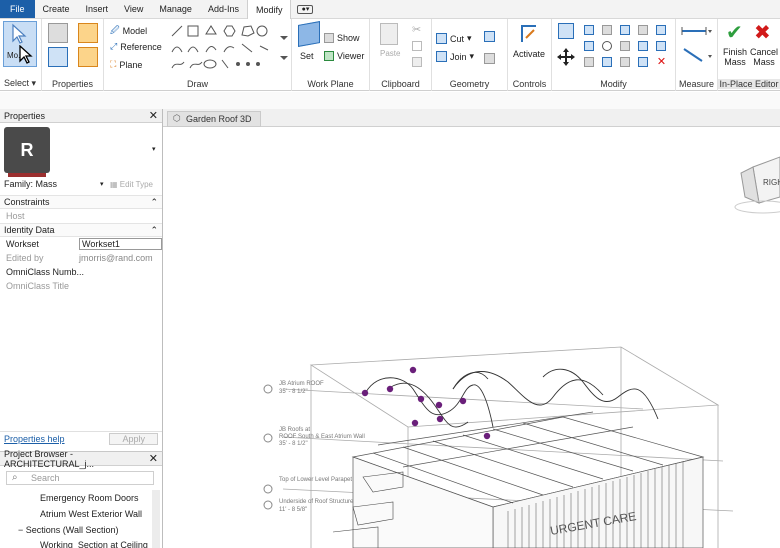  I want to click on match-type-icon, so click(417, 62).